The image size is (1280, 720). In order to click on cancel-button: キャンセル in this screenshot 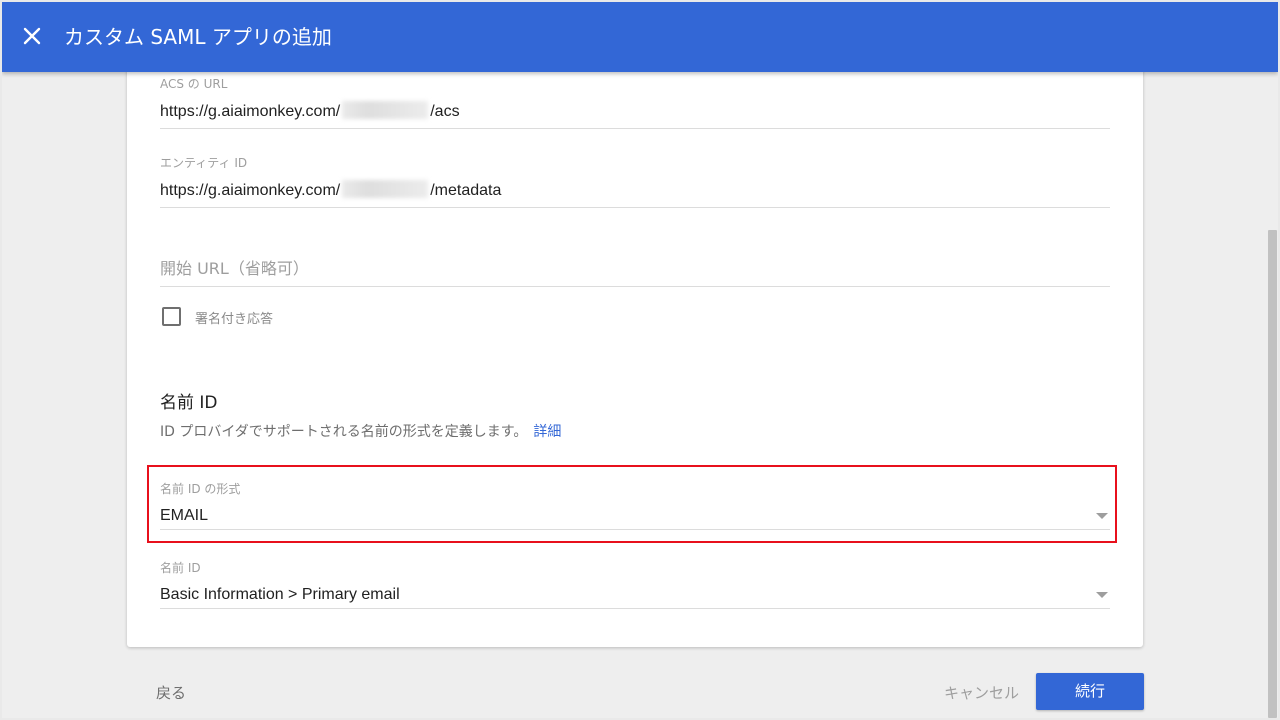, I will do `click(981, 692)`.